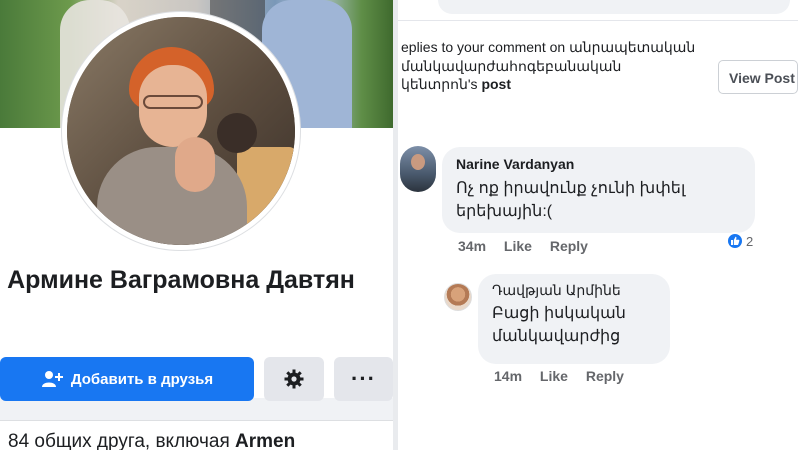  Describe the element at coordinates (485, 47) in the screenshot. I see `notification-prefix: eplies to your comment on` at that location.